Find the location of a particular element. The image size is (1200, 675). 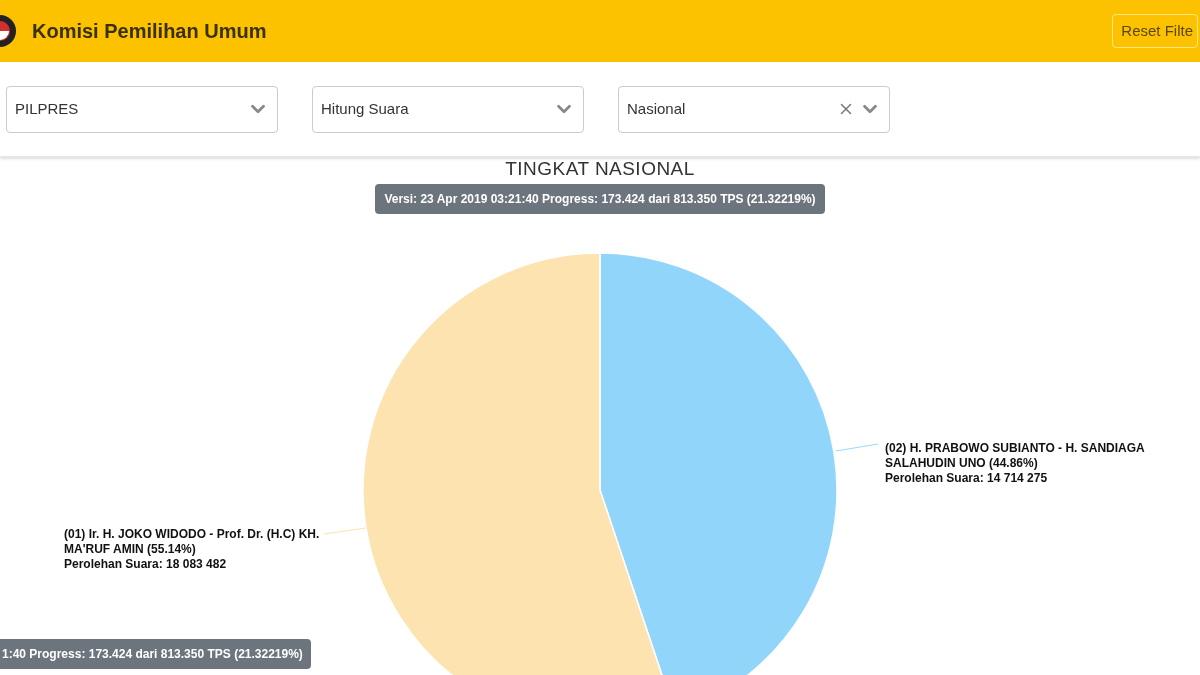

site-title: Komisi Pemilihan Umum is located at coordinates (149, 31).